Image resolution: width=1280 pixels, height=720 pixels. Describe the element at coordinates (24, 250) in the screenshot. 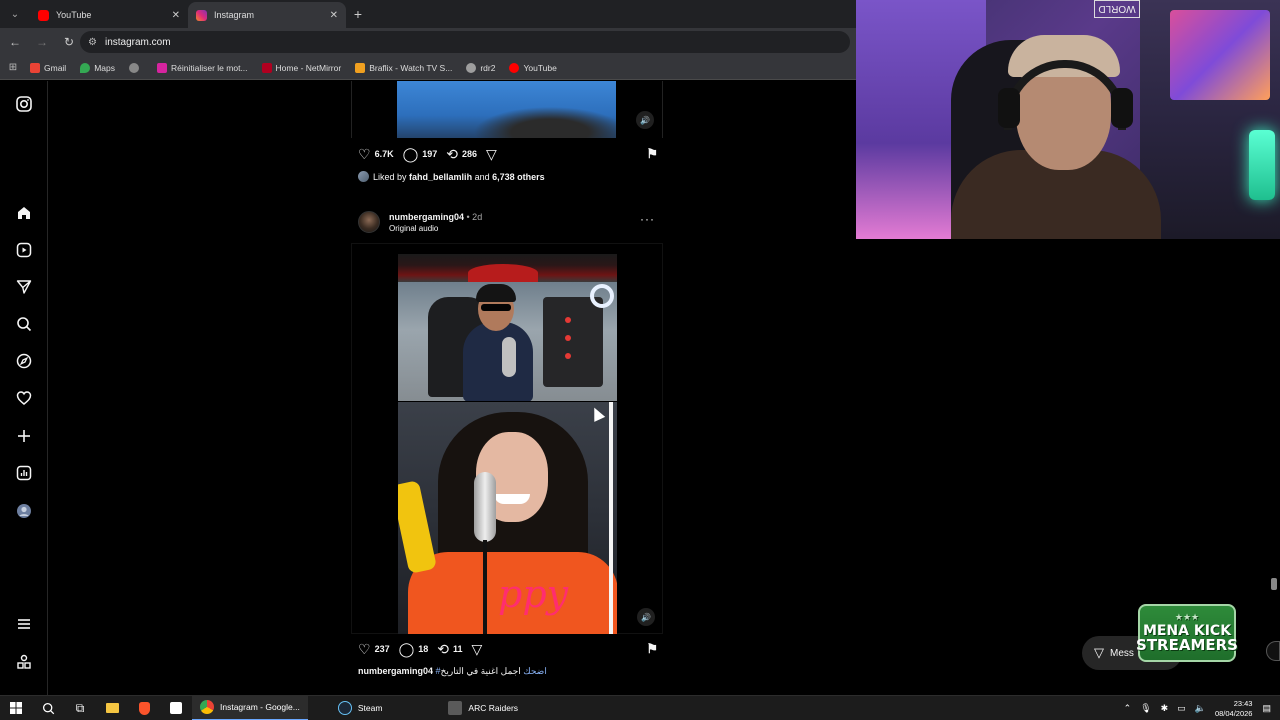

I see `reels-icon` at that location.